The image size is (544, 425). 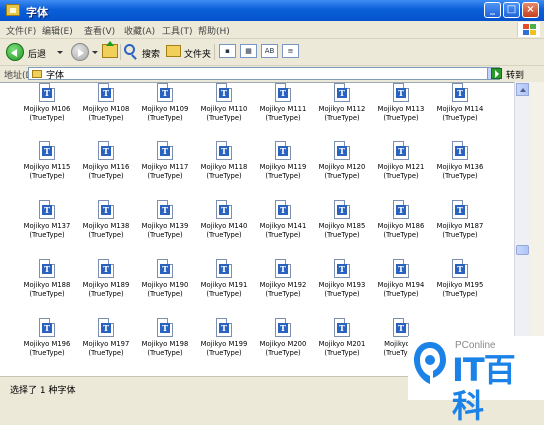 What do you see at coordinates (290, 51) in the screenshot?
I see `view-details-icon: ≡` at bounding box center [290, 51].